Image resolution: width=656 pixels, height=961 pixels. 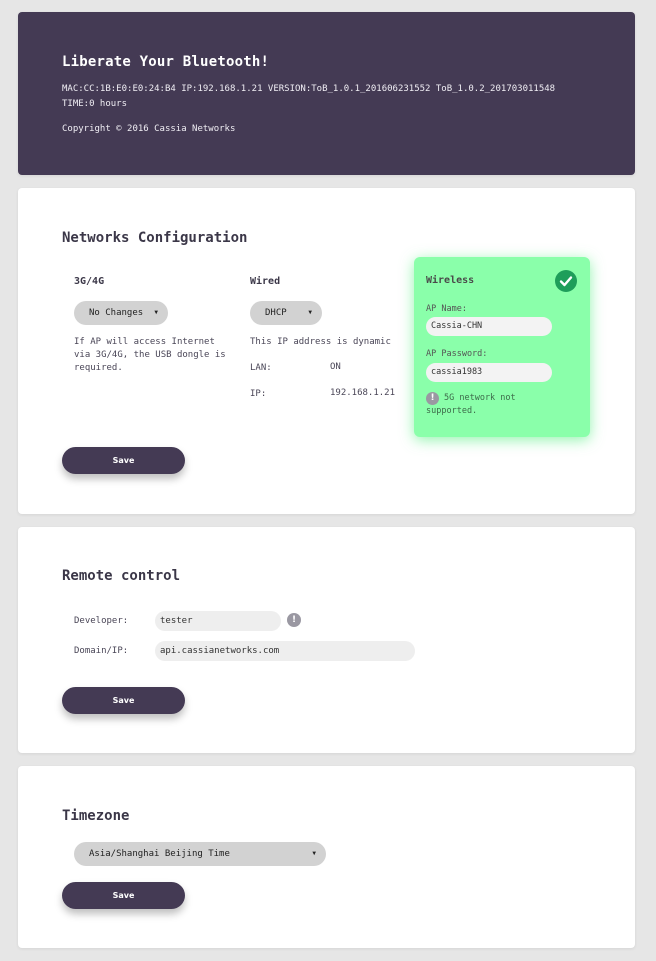 What do you see at coordinates (265, 281) in the screenshot?
I see `wired-title: Wired` at bounding box center [265, 281].